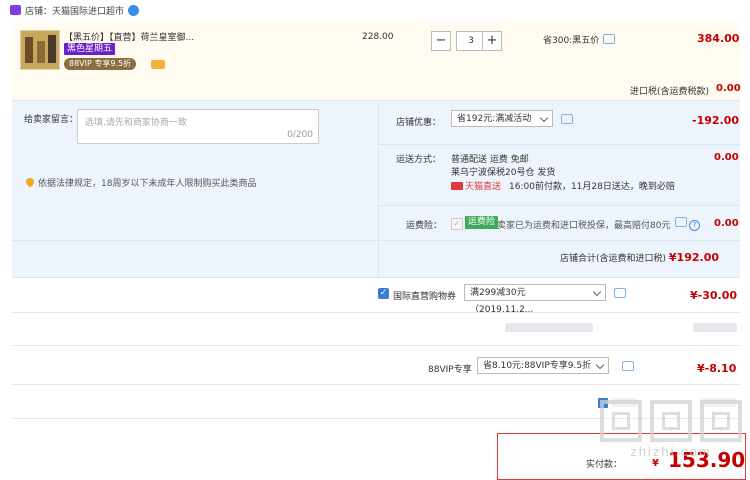 The width and height of the screenshot is (750, 480). What do you see at coordinates (419, 160) in the screenshot?
I see `shipping-label: 运送方式：` at bounding box center [419, 160].